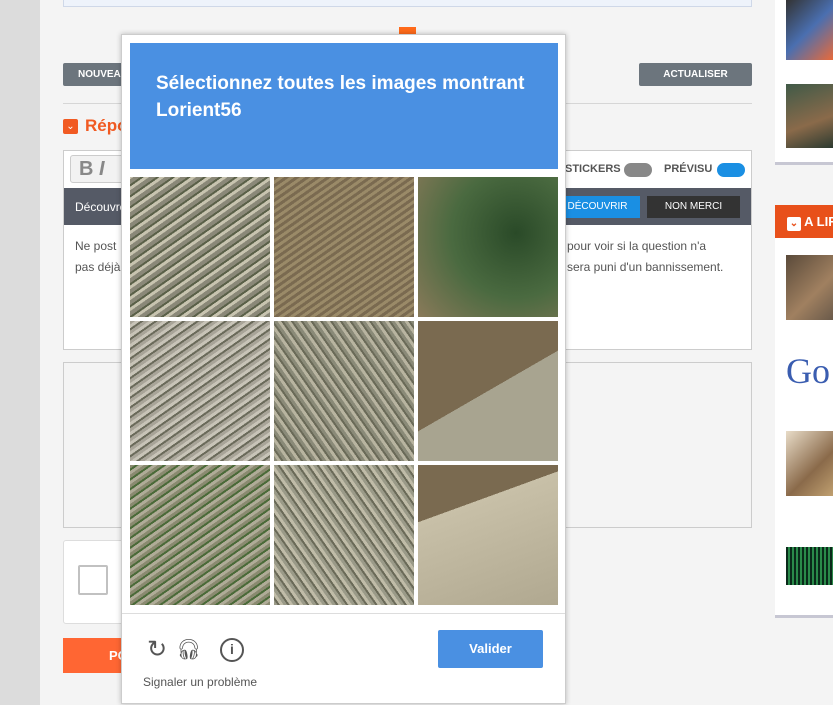 This screenshot has width=833, height=705. I want to click on headphones-icon: 🎧︎, so click(188, 650).